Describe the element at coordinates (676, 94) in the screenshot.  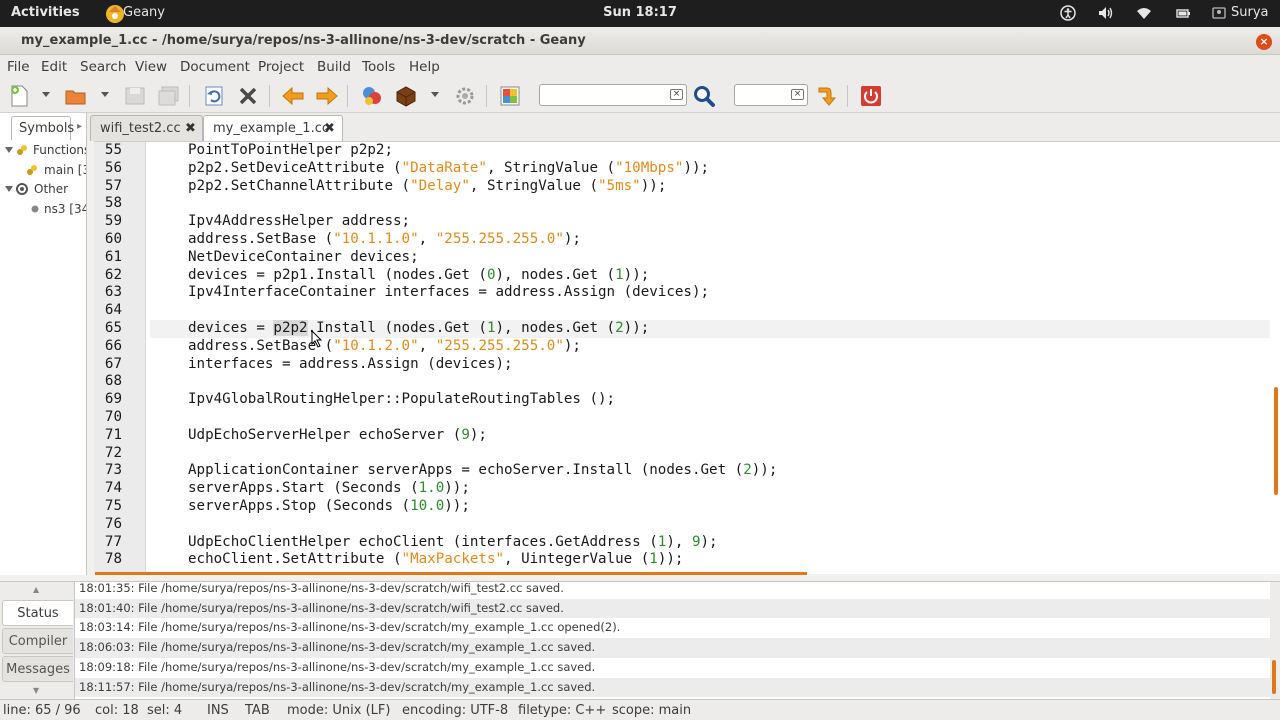
I see `clear-search-icon: ×` at that location.